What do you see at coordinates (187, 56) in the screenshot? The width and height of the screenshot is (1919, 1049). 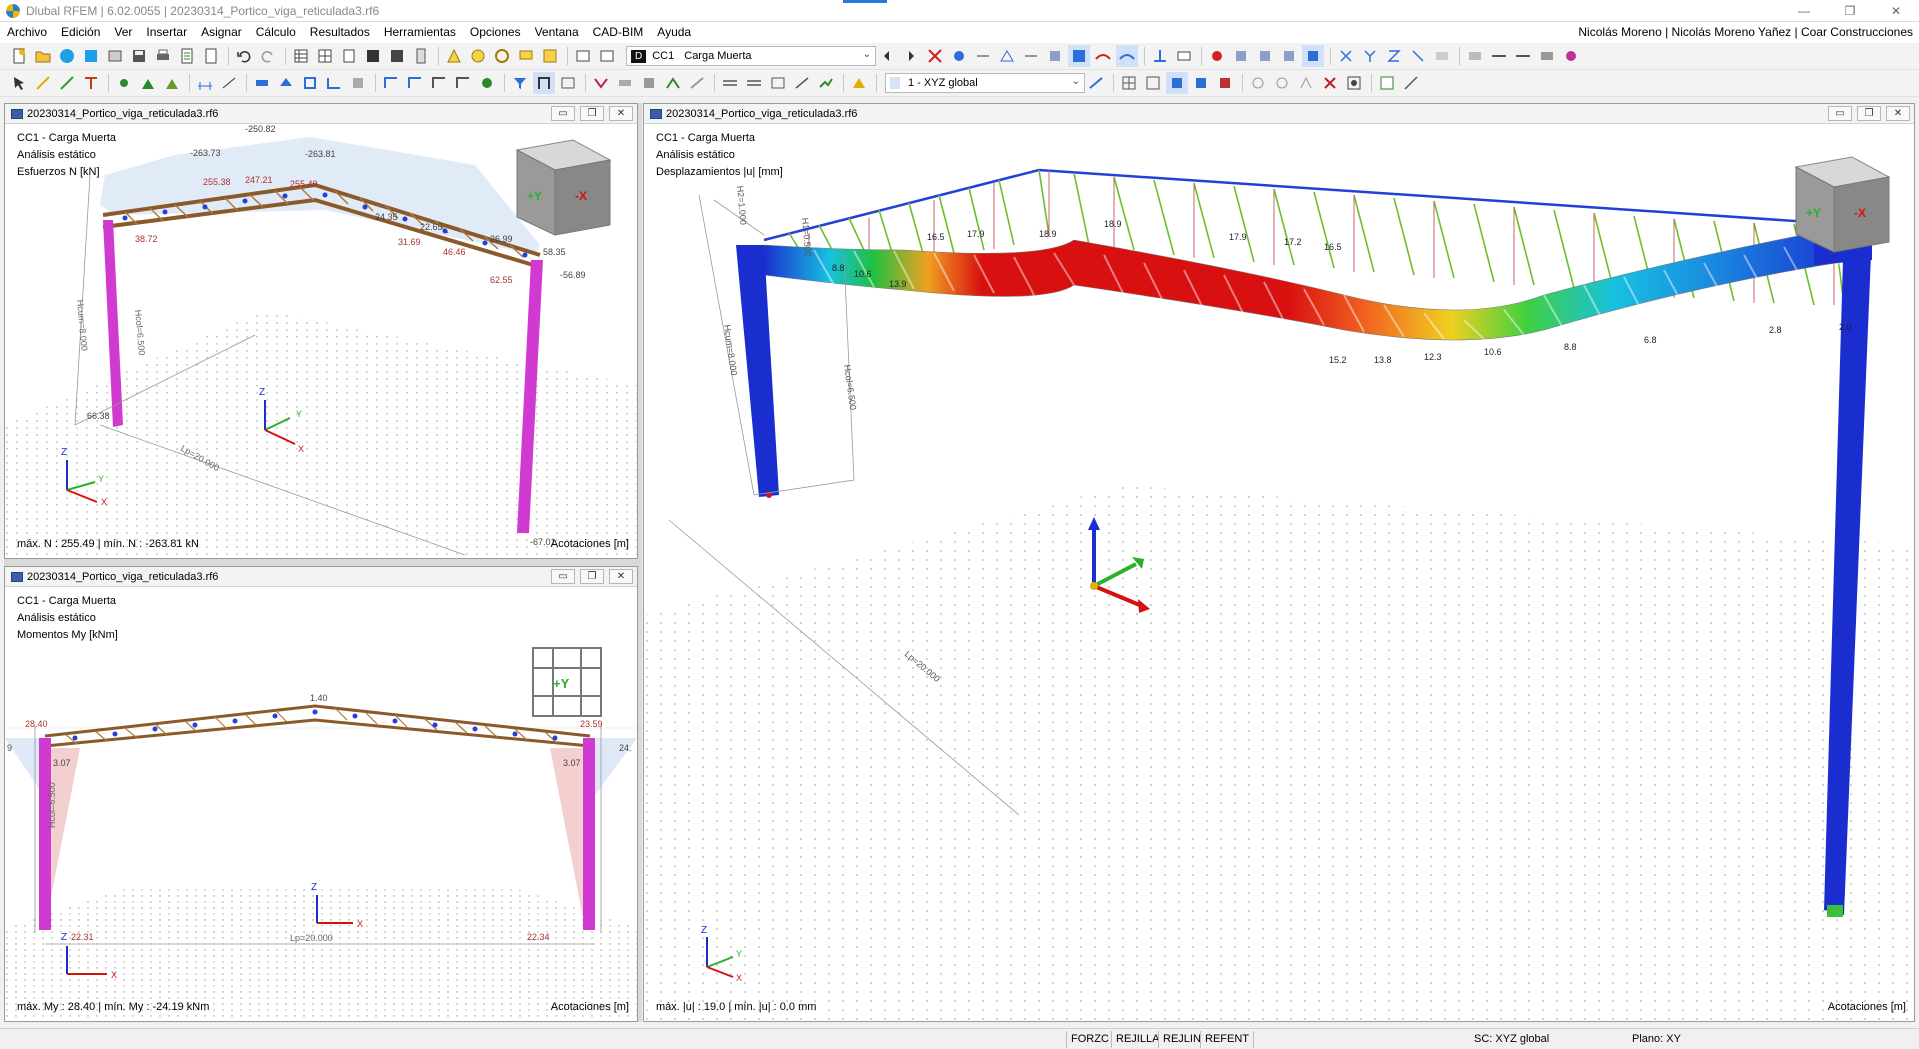 I see `report-icon` at bounding box center [187, 56].